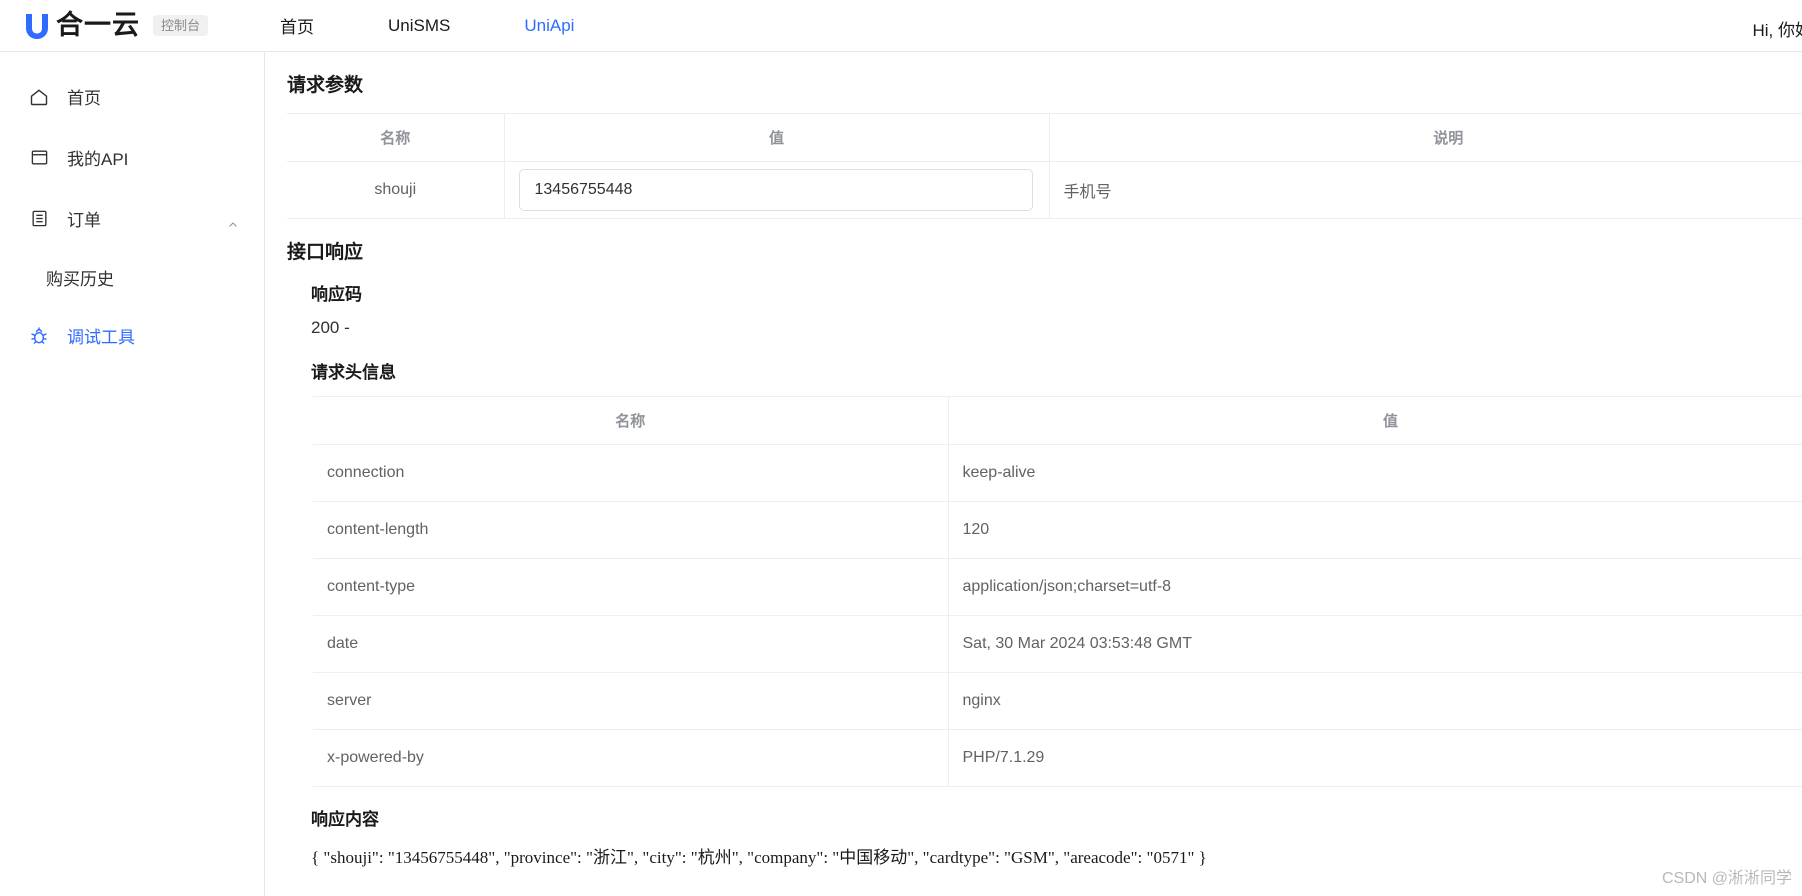 The width and height of the screenshot is (1802, 896). I want to click on nav-link-home: 首页, so click(297, 25).